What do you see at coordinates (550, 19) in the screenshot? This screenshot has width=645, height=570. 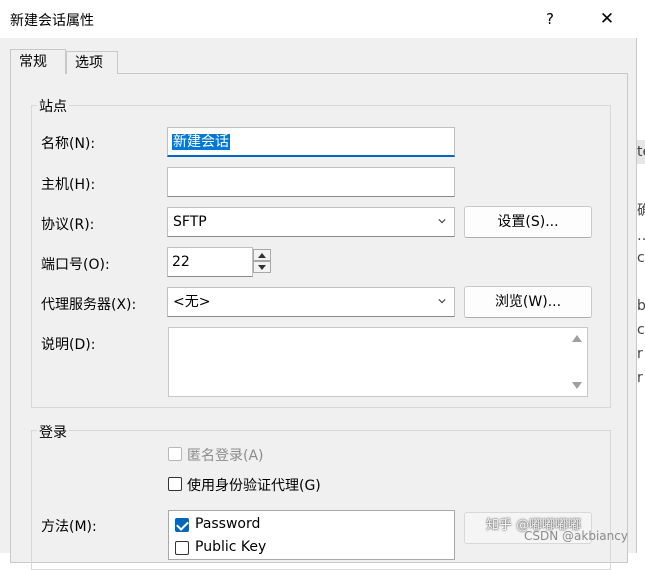 I see `help-button: ?` at bounding box center [550, 19].